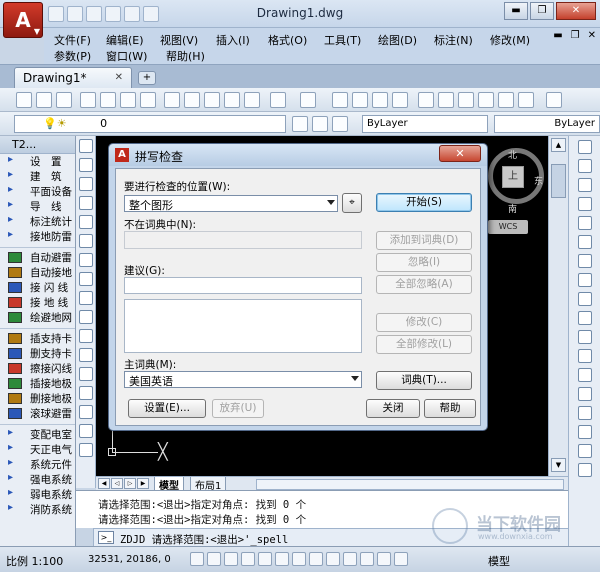  What do you see at coordinates (424, 262) in the screenshot?
I see `ignore-button: 忽略(I)` at bounding box center [424, 262].